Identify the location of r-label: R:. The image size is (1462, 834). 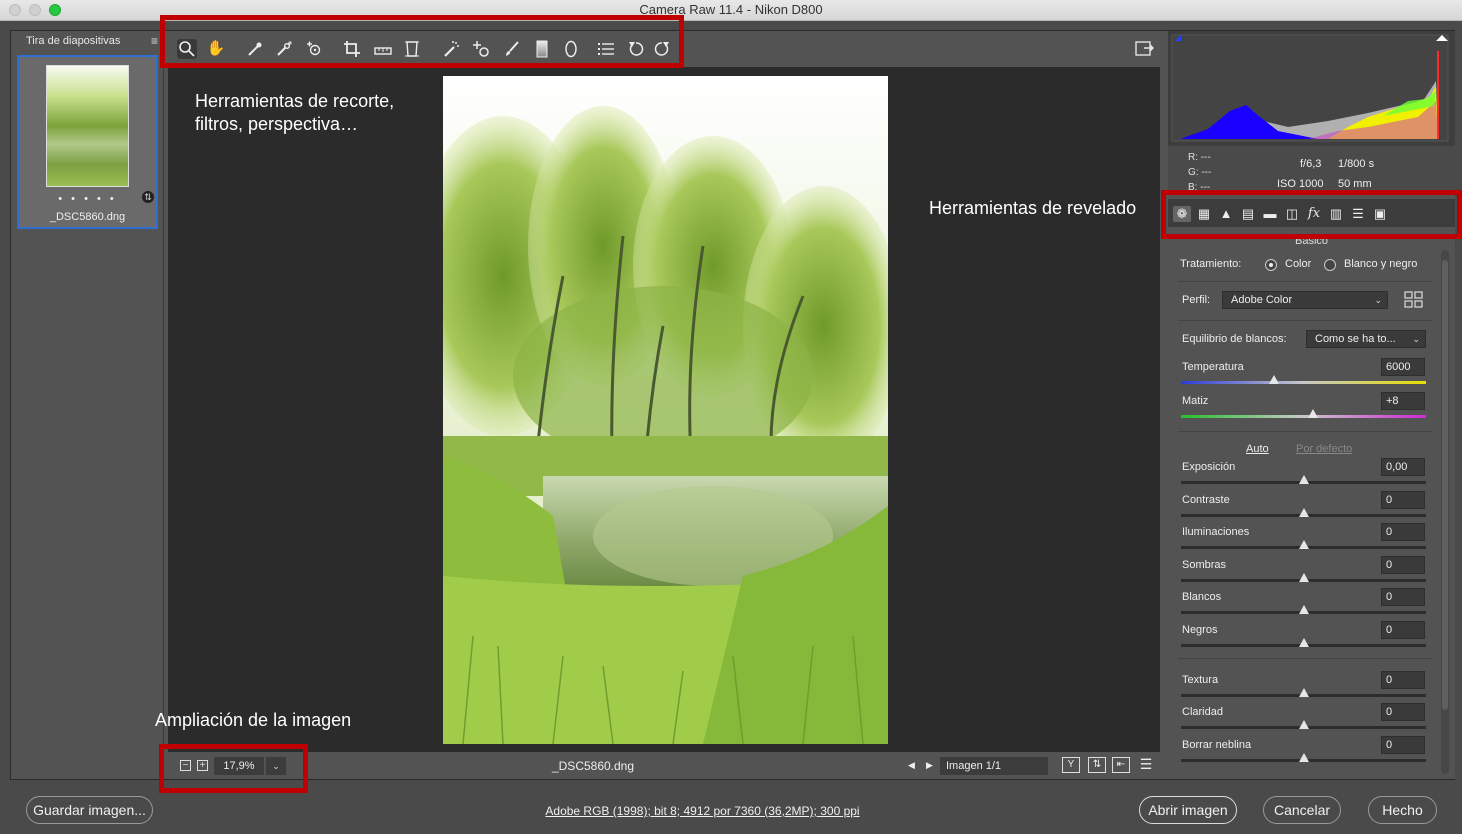
(1193, 157).